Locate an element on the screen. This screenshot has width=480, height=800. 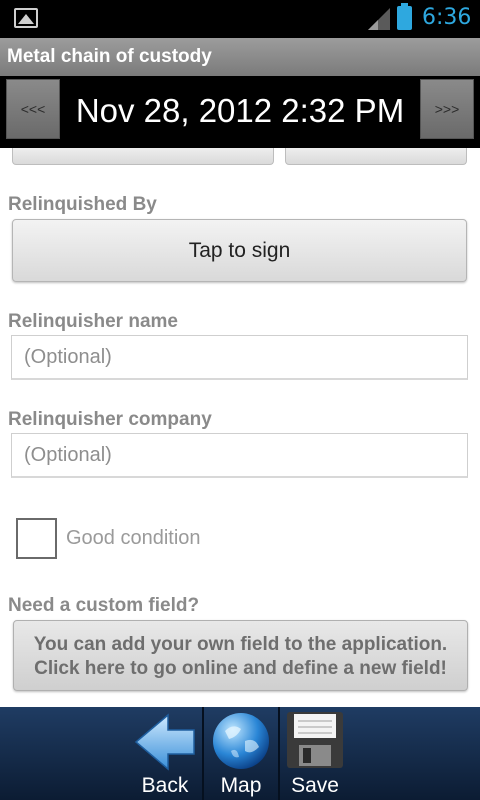
relinquisher-name-label: Relinquisher name is located at coordinates (93, 321).